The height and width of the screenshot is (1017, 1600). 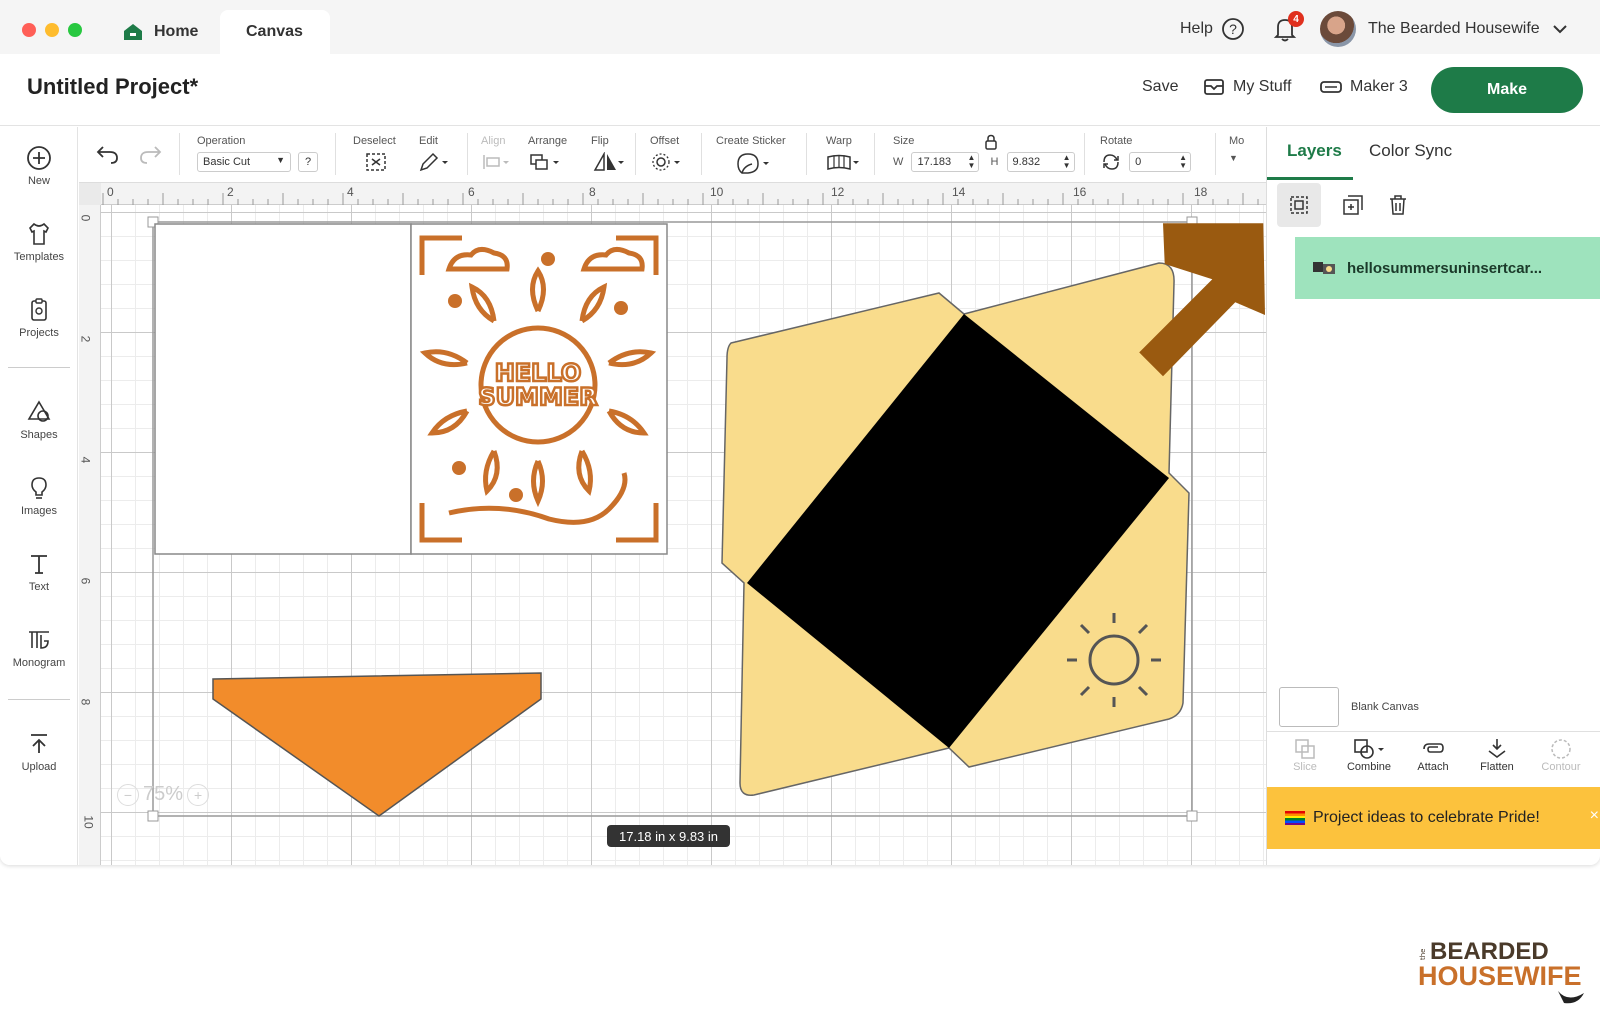 What do you see at coordinates (898, 161) in the screenshot?
I see `width-prefix: W` at bounding box center [898, 161].